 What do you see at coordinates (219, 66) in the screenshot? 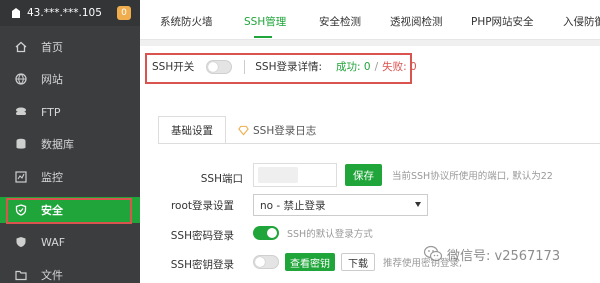
I see `ssh-toggle` at bounding box center [219, 66].